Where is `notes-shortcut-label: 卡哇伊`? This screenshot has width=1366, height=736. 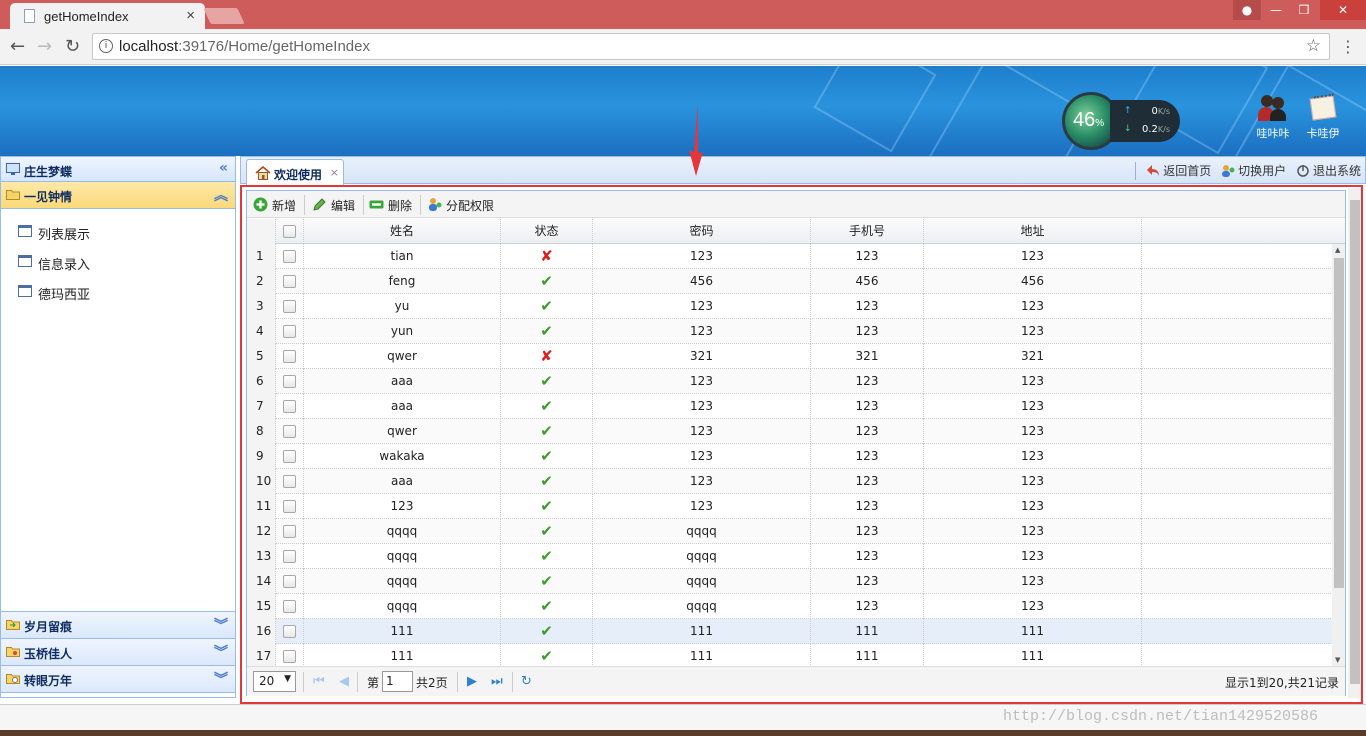 notes-shortcut-label: 卡哇伊 is located at coordinates (1323, 133).